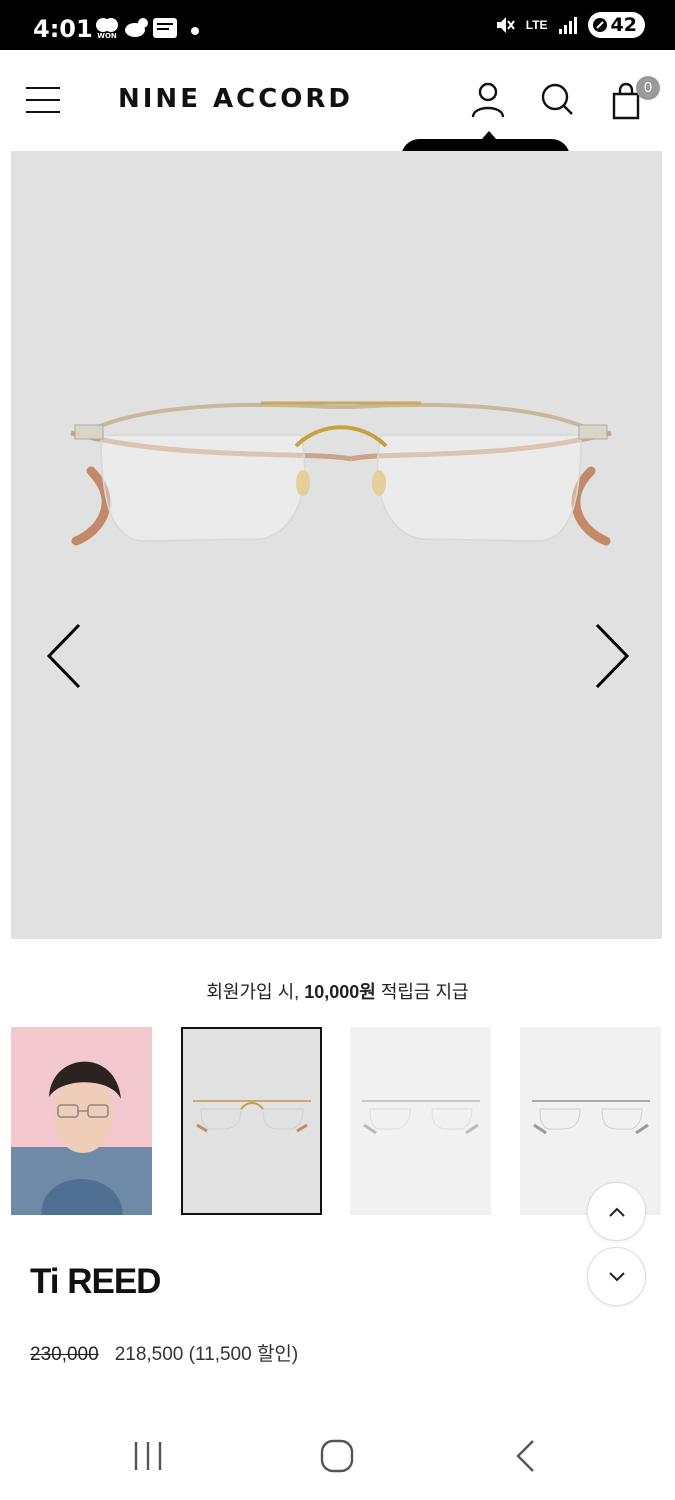 This screenshot has width=675, height=1500. Describe the element at coordinates (623, 25) in the screenshot. I see `battery-level: 42` at that location.